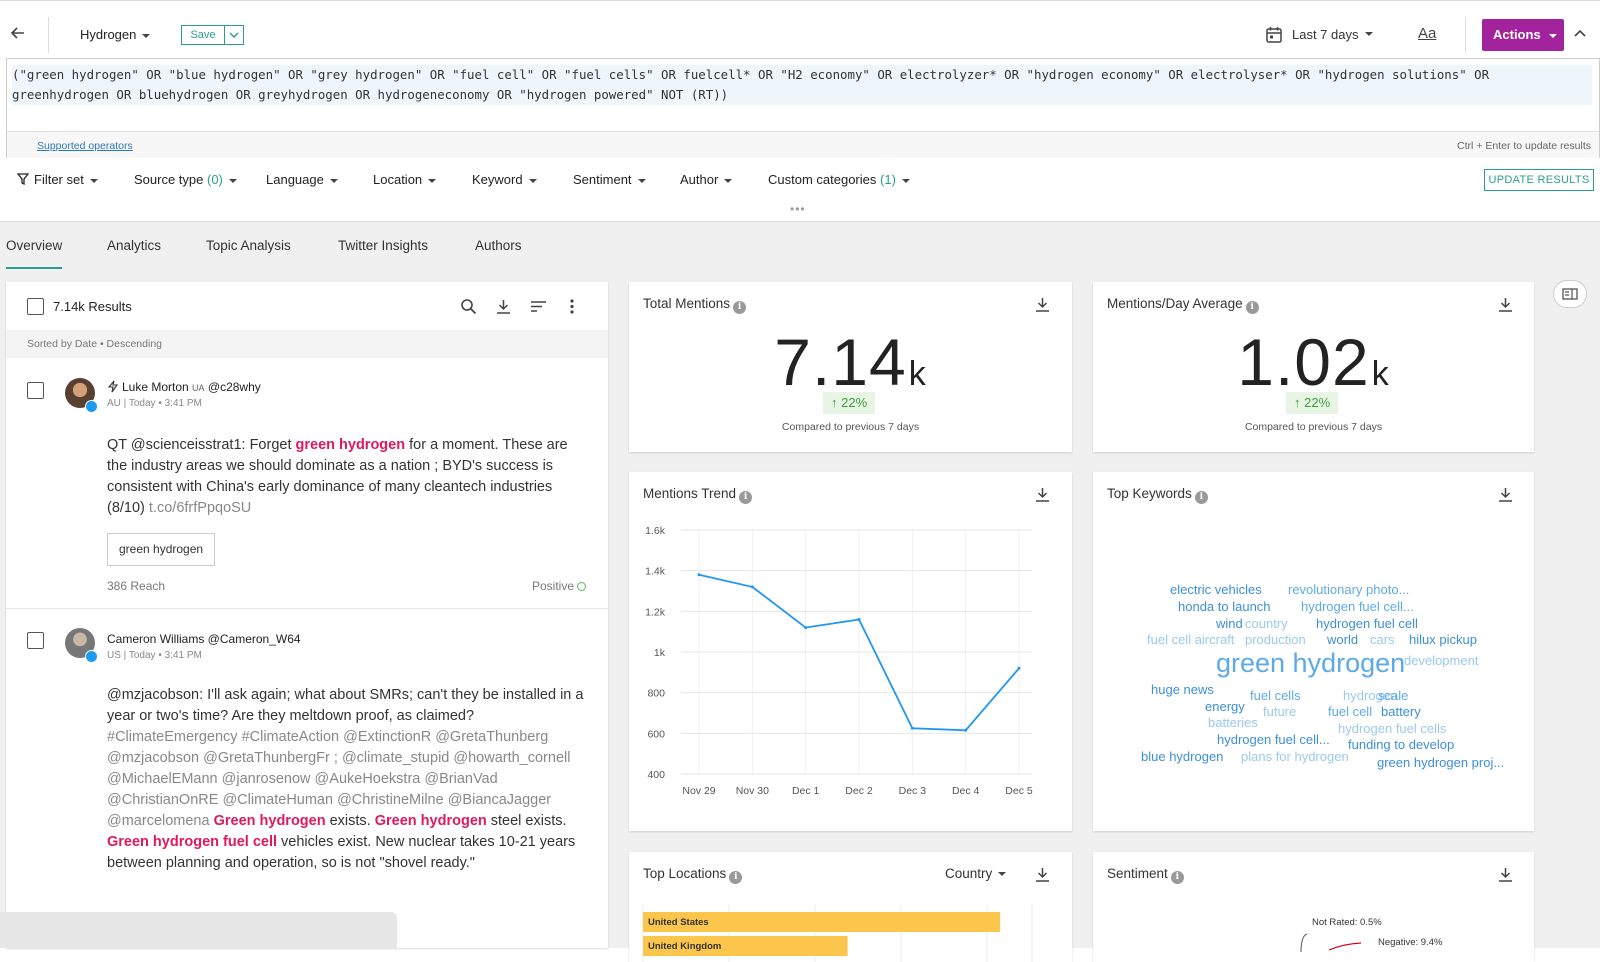 This screenshot has width=1600, height=962. What do you see at coordinates (405, 179) in the screenshot?
I see `location-dropdown: Location` at bounding box center [405, 179].